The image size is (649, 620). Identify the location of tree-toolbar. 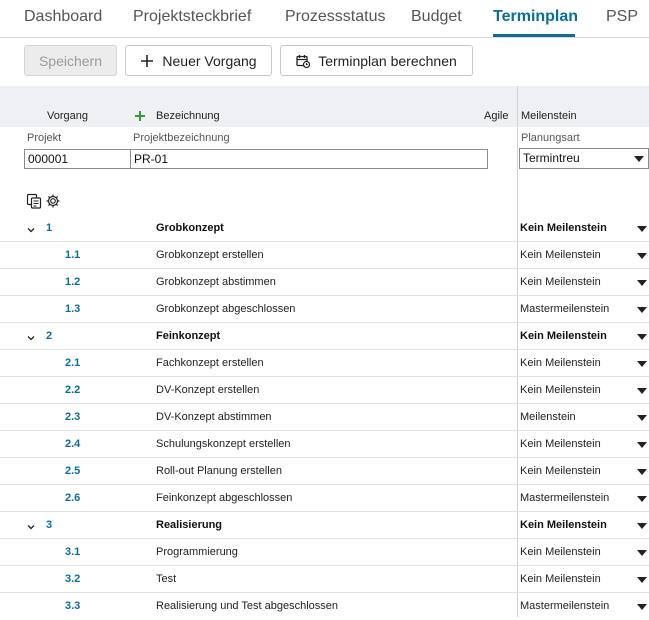
(43, 203).